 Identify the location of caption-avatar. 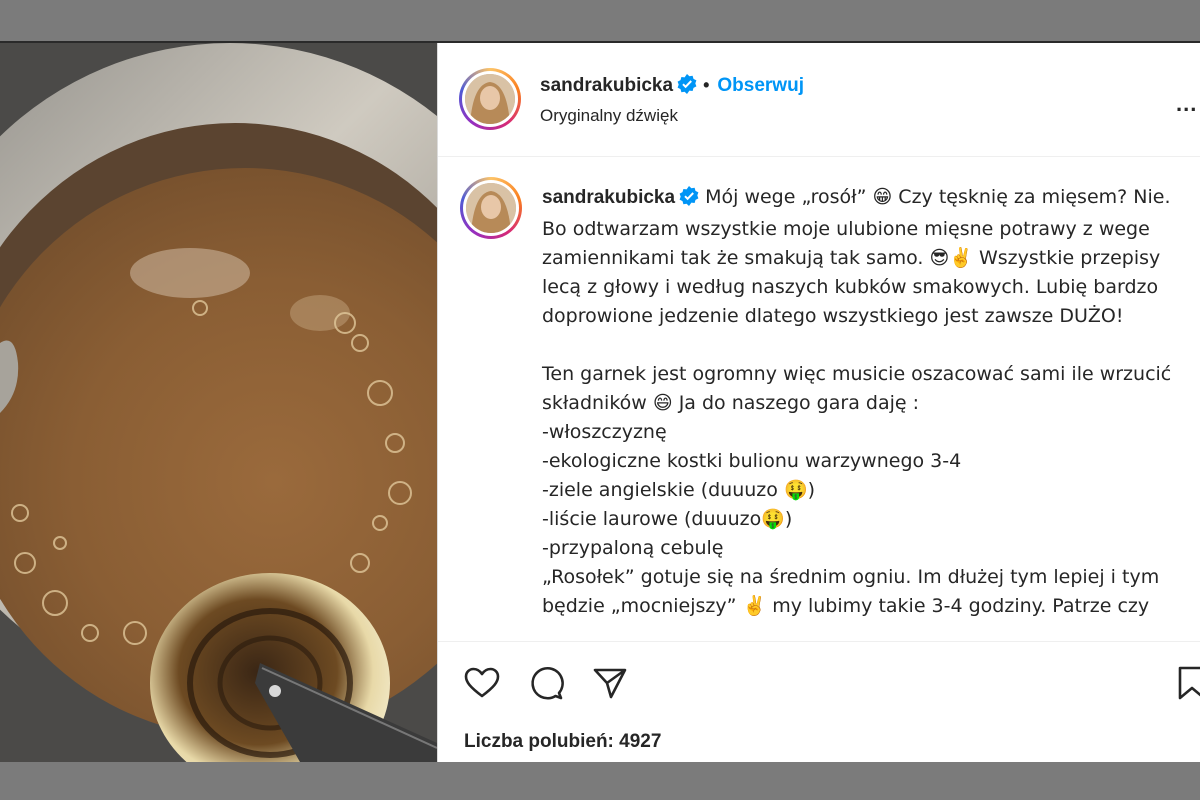
(491, 208).